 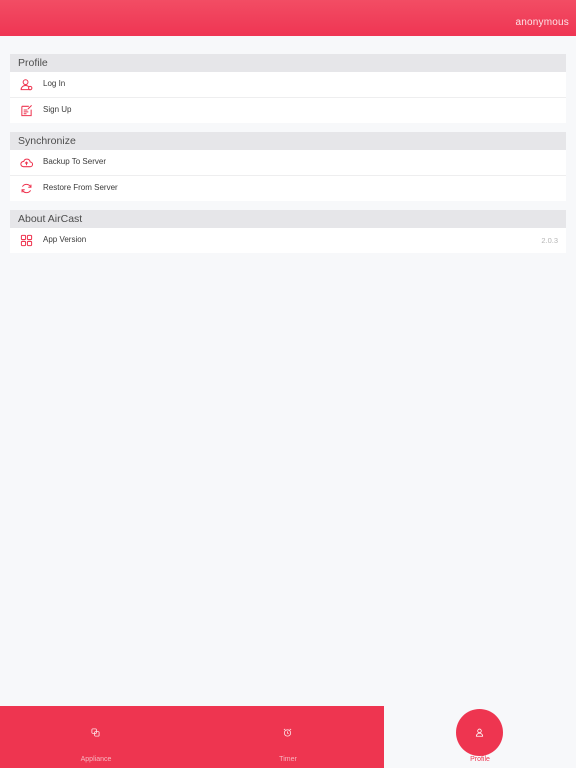 I want to click on tab-bar: Appliance Timer Profile, so click(x=288, y=737).